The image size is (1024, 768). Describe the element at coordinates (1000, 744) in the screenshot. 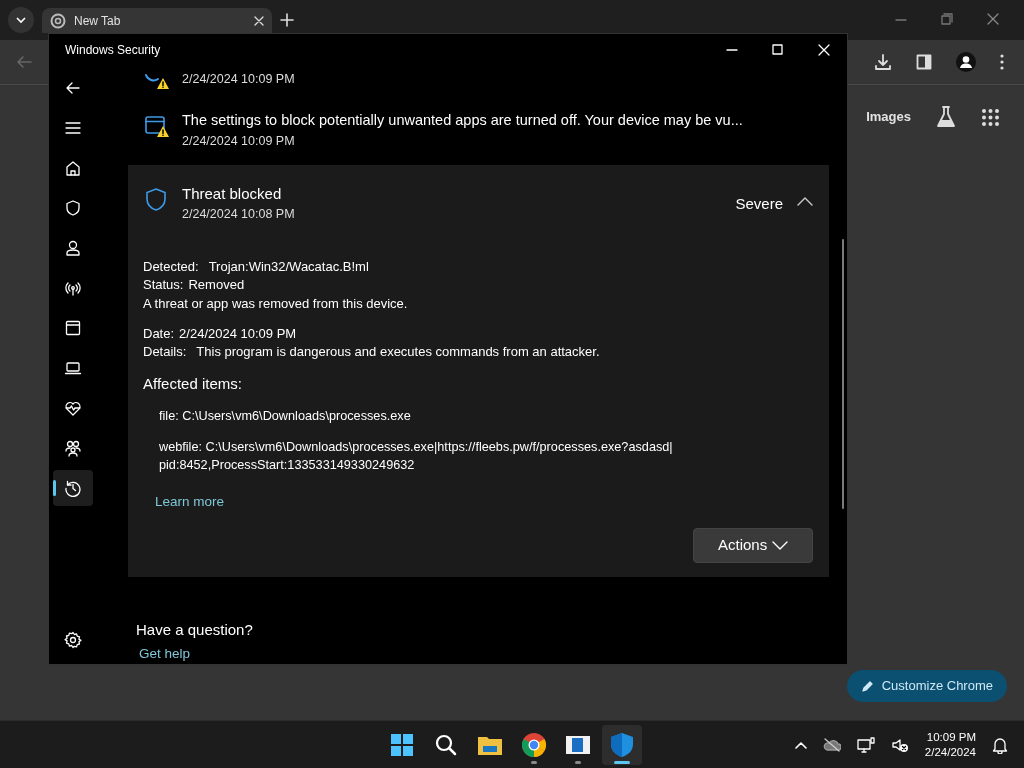

I see `bell-icon` at that location.